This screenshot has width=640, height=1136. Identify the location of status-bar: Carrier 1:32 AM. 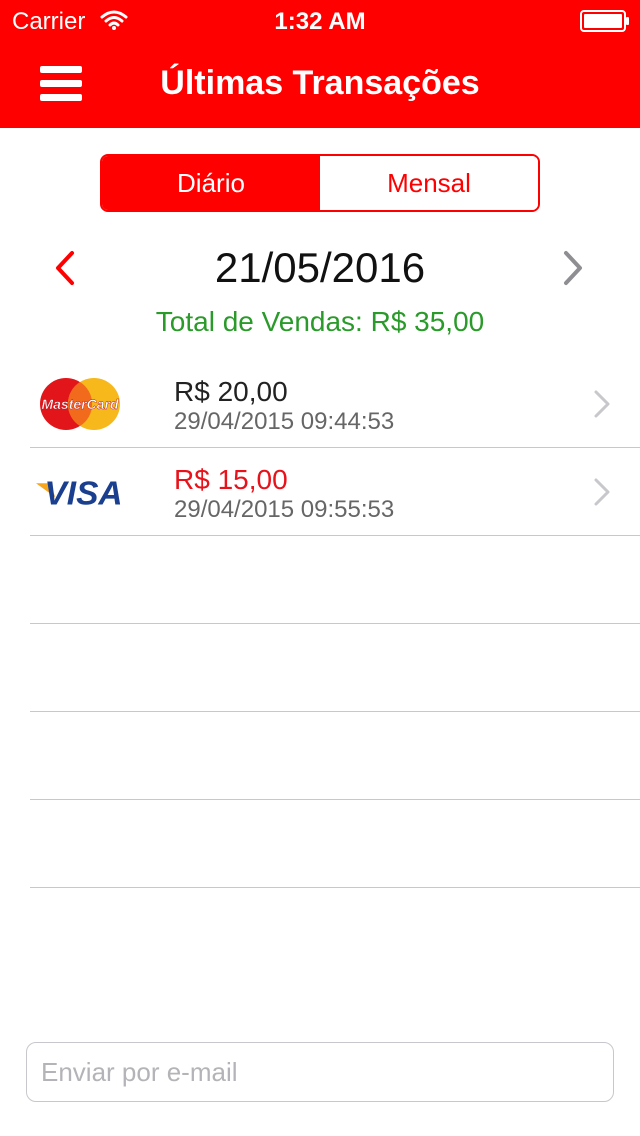
(320, 20).